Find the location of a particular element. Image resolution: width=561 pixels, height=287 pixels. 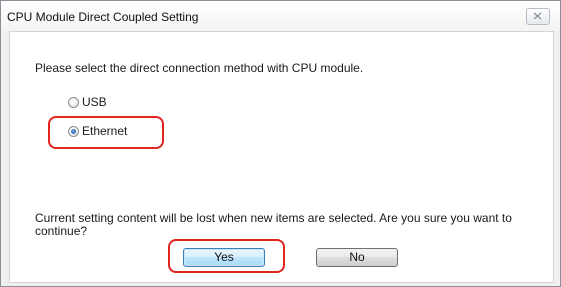

yes-highlight-outline is located at coordinates (226, 256).